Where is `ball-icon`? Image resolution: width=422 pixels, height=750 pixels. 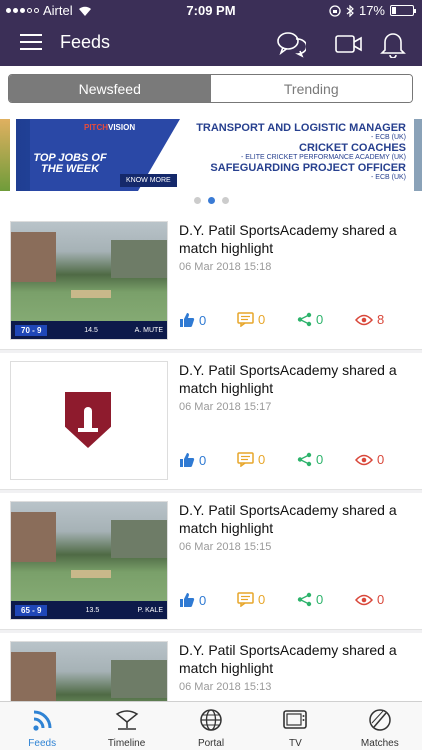 ball-icon is located at coordinates (380, 720).